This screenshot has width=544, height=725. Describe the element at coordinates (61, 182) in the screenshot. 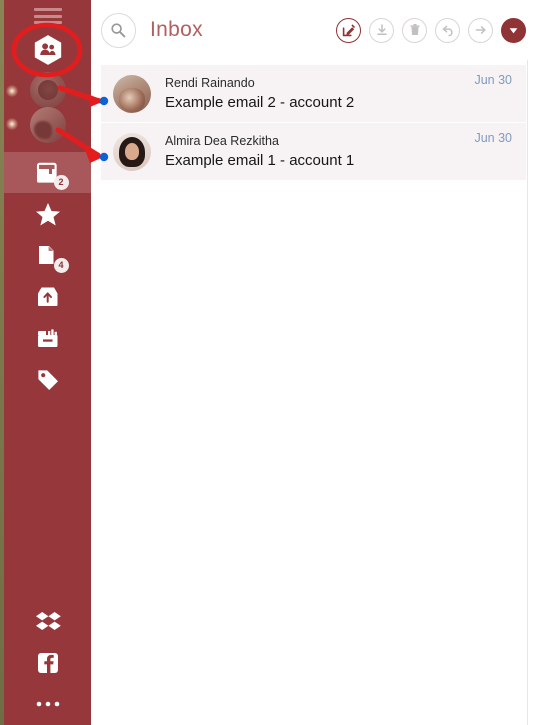

I see `inbox-badge: 2` at that location.